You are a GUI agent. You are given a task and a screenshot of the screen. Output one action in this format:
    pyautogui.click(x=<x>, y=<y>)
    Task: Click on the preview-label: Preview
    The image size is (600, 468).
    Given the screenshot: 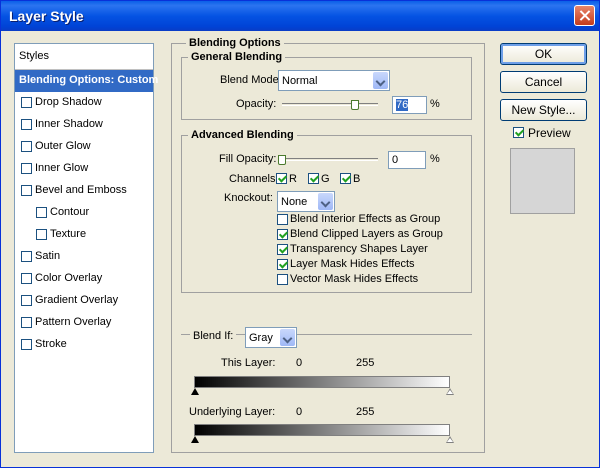 What is the action you would take?
    pyautogui.click(x=549, y=133)
    